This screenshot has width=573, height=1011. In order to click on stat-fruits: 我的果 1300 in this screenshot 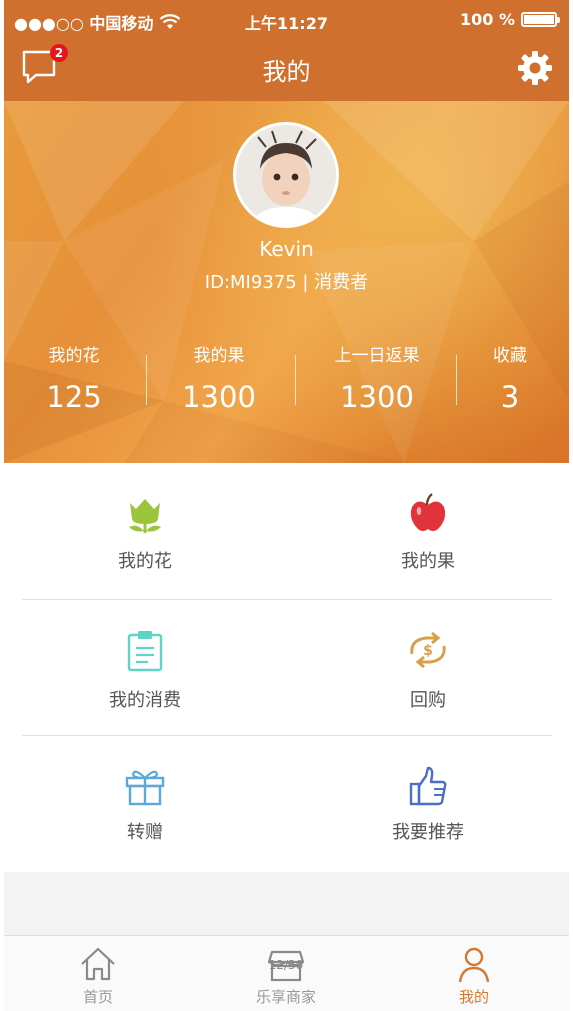, I will do `click(219, 377)`.